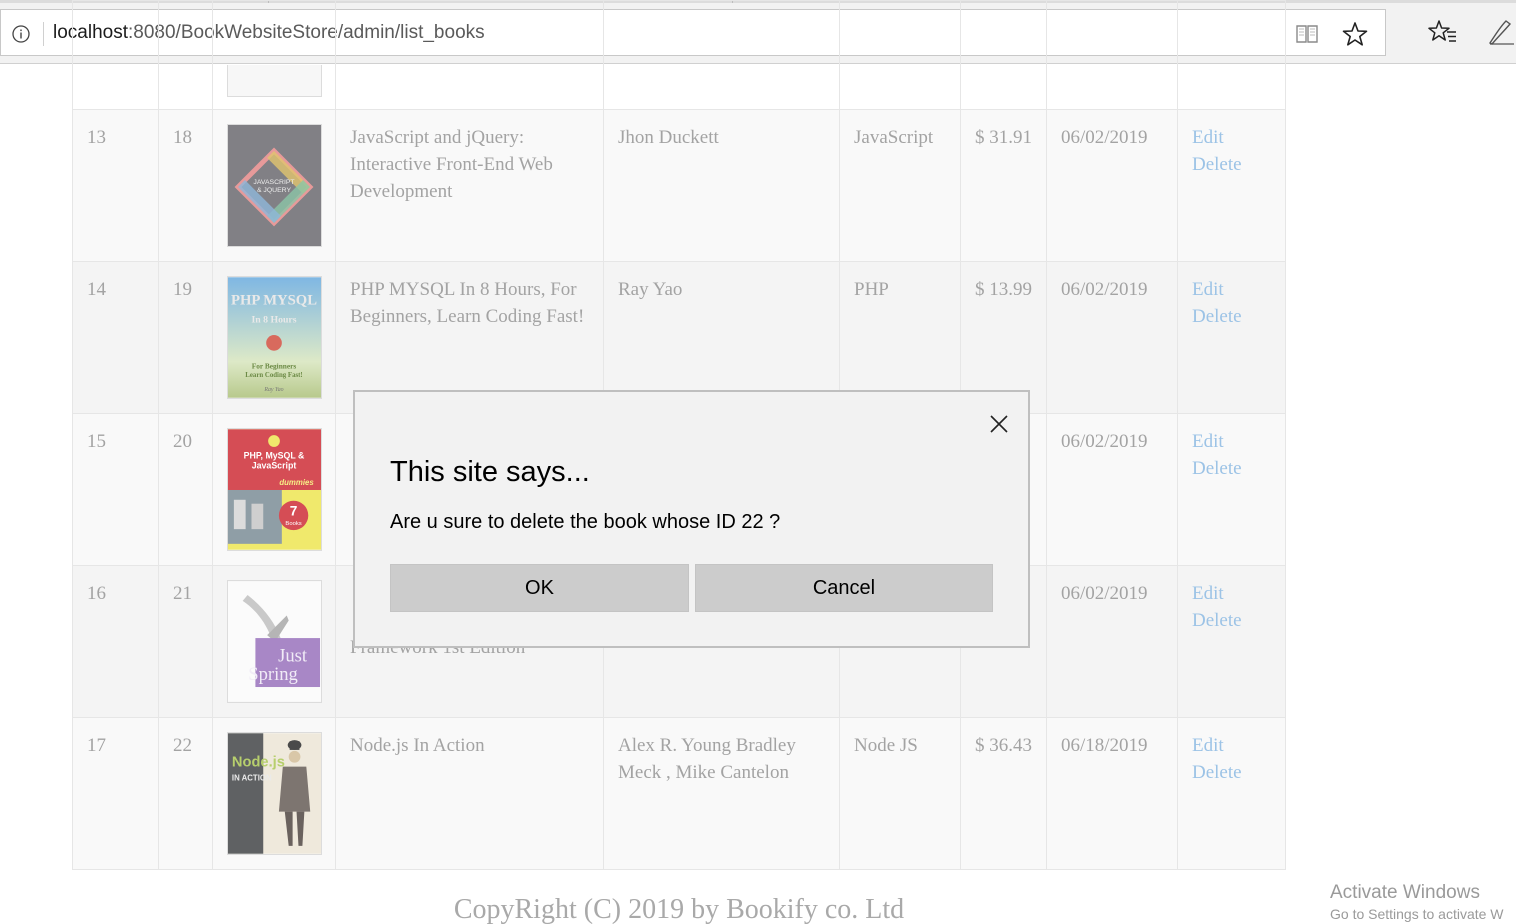  What do you see at coordinates (1003, 185) in the screenshot?
I see `book-price: $ 31.91` at bounding box center [1003, 185].